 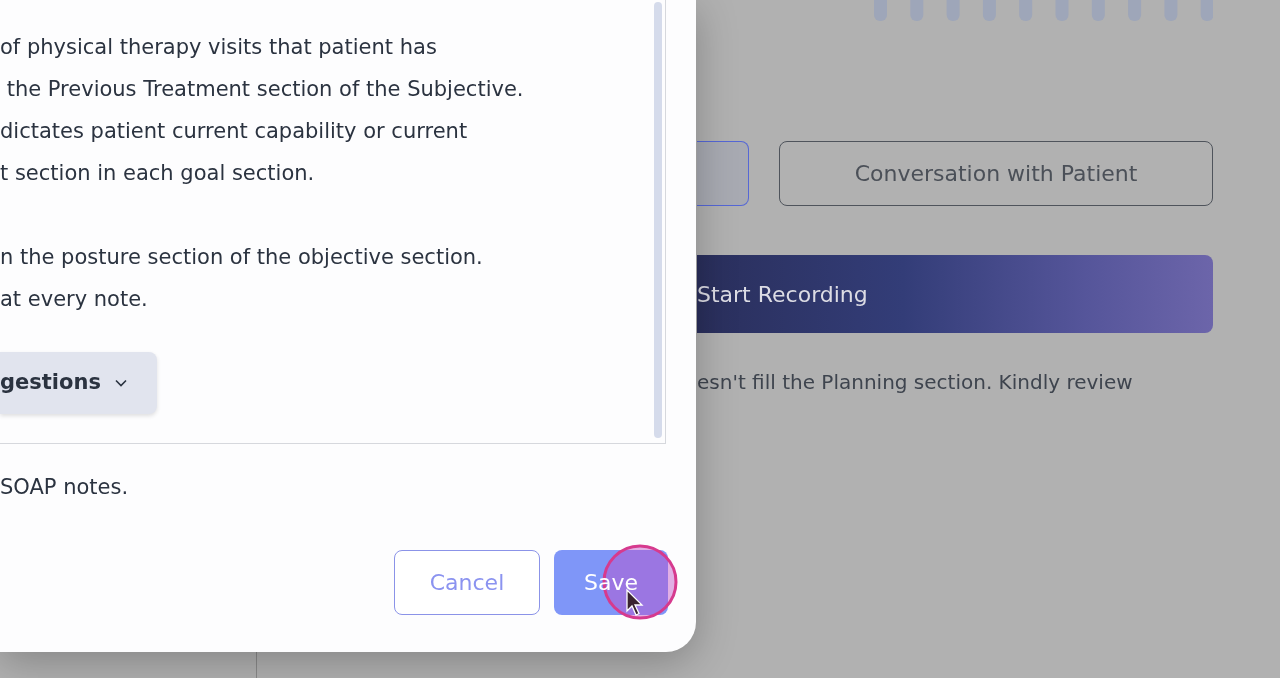 I want to click on instruction-text: the Previous Treatment section of the Subjective., so click(x=264, y=89).